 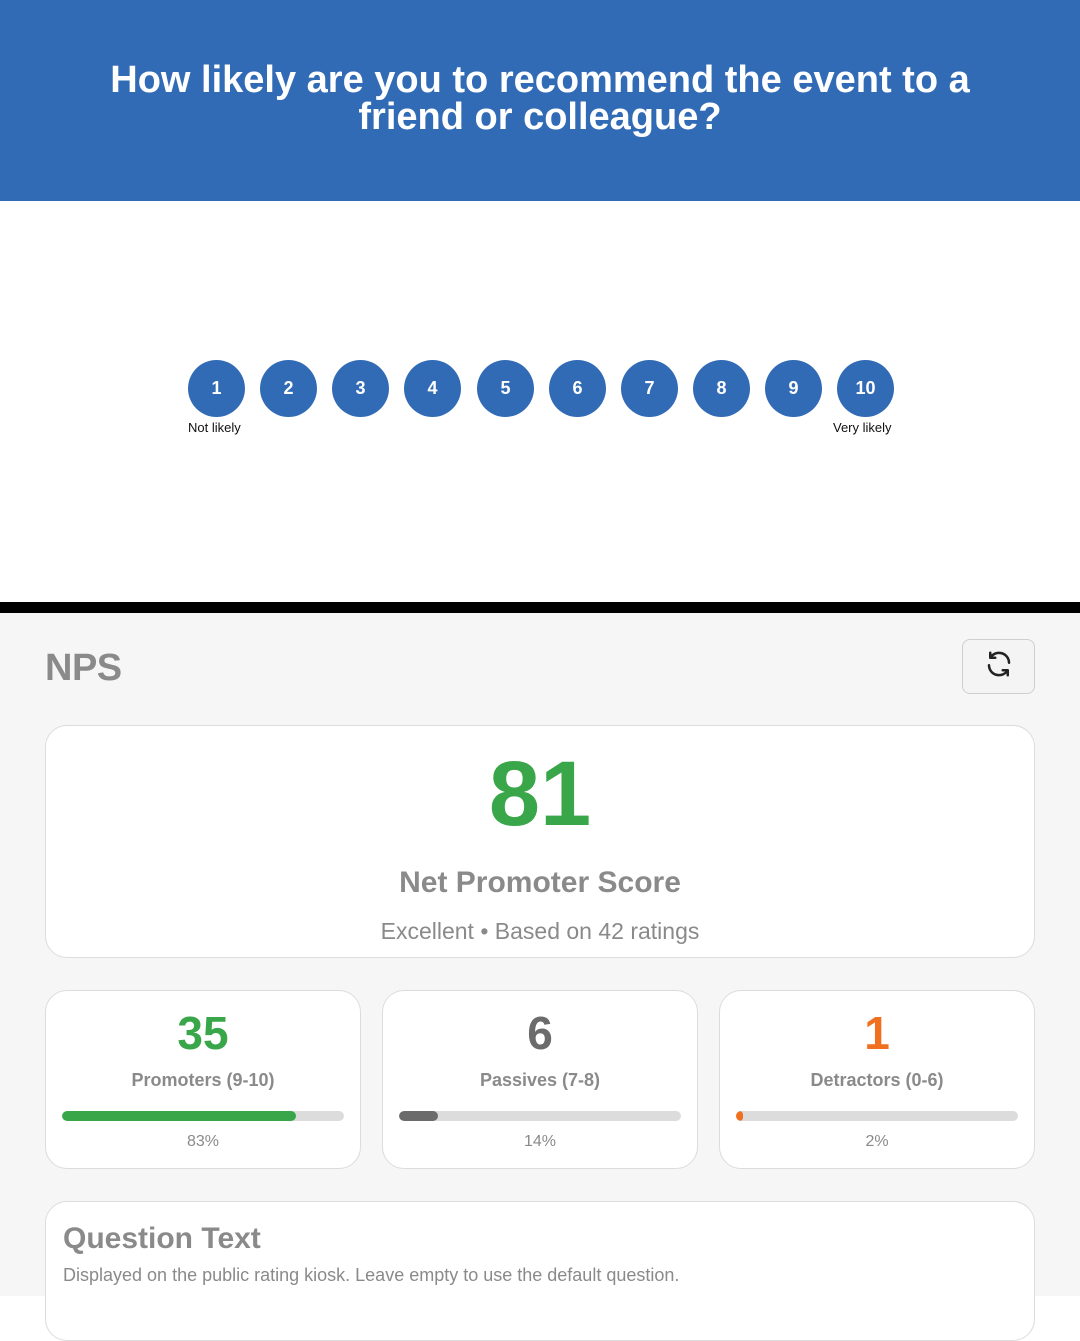 What do you see at coordinates (432, 388) in the screenshot?
I see `rating-button-4: 4` at bounding box center [432, 388].